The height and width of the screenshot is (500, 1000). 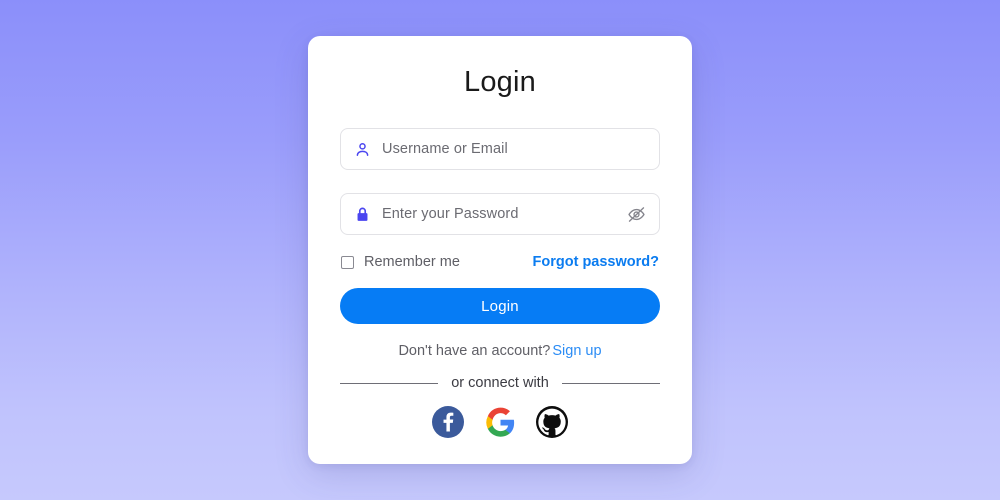 I want to click on remember-me-checkbox, so click(x=347, y=262).